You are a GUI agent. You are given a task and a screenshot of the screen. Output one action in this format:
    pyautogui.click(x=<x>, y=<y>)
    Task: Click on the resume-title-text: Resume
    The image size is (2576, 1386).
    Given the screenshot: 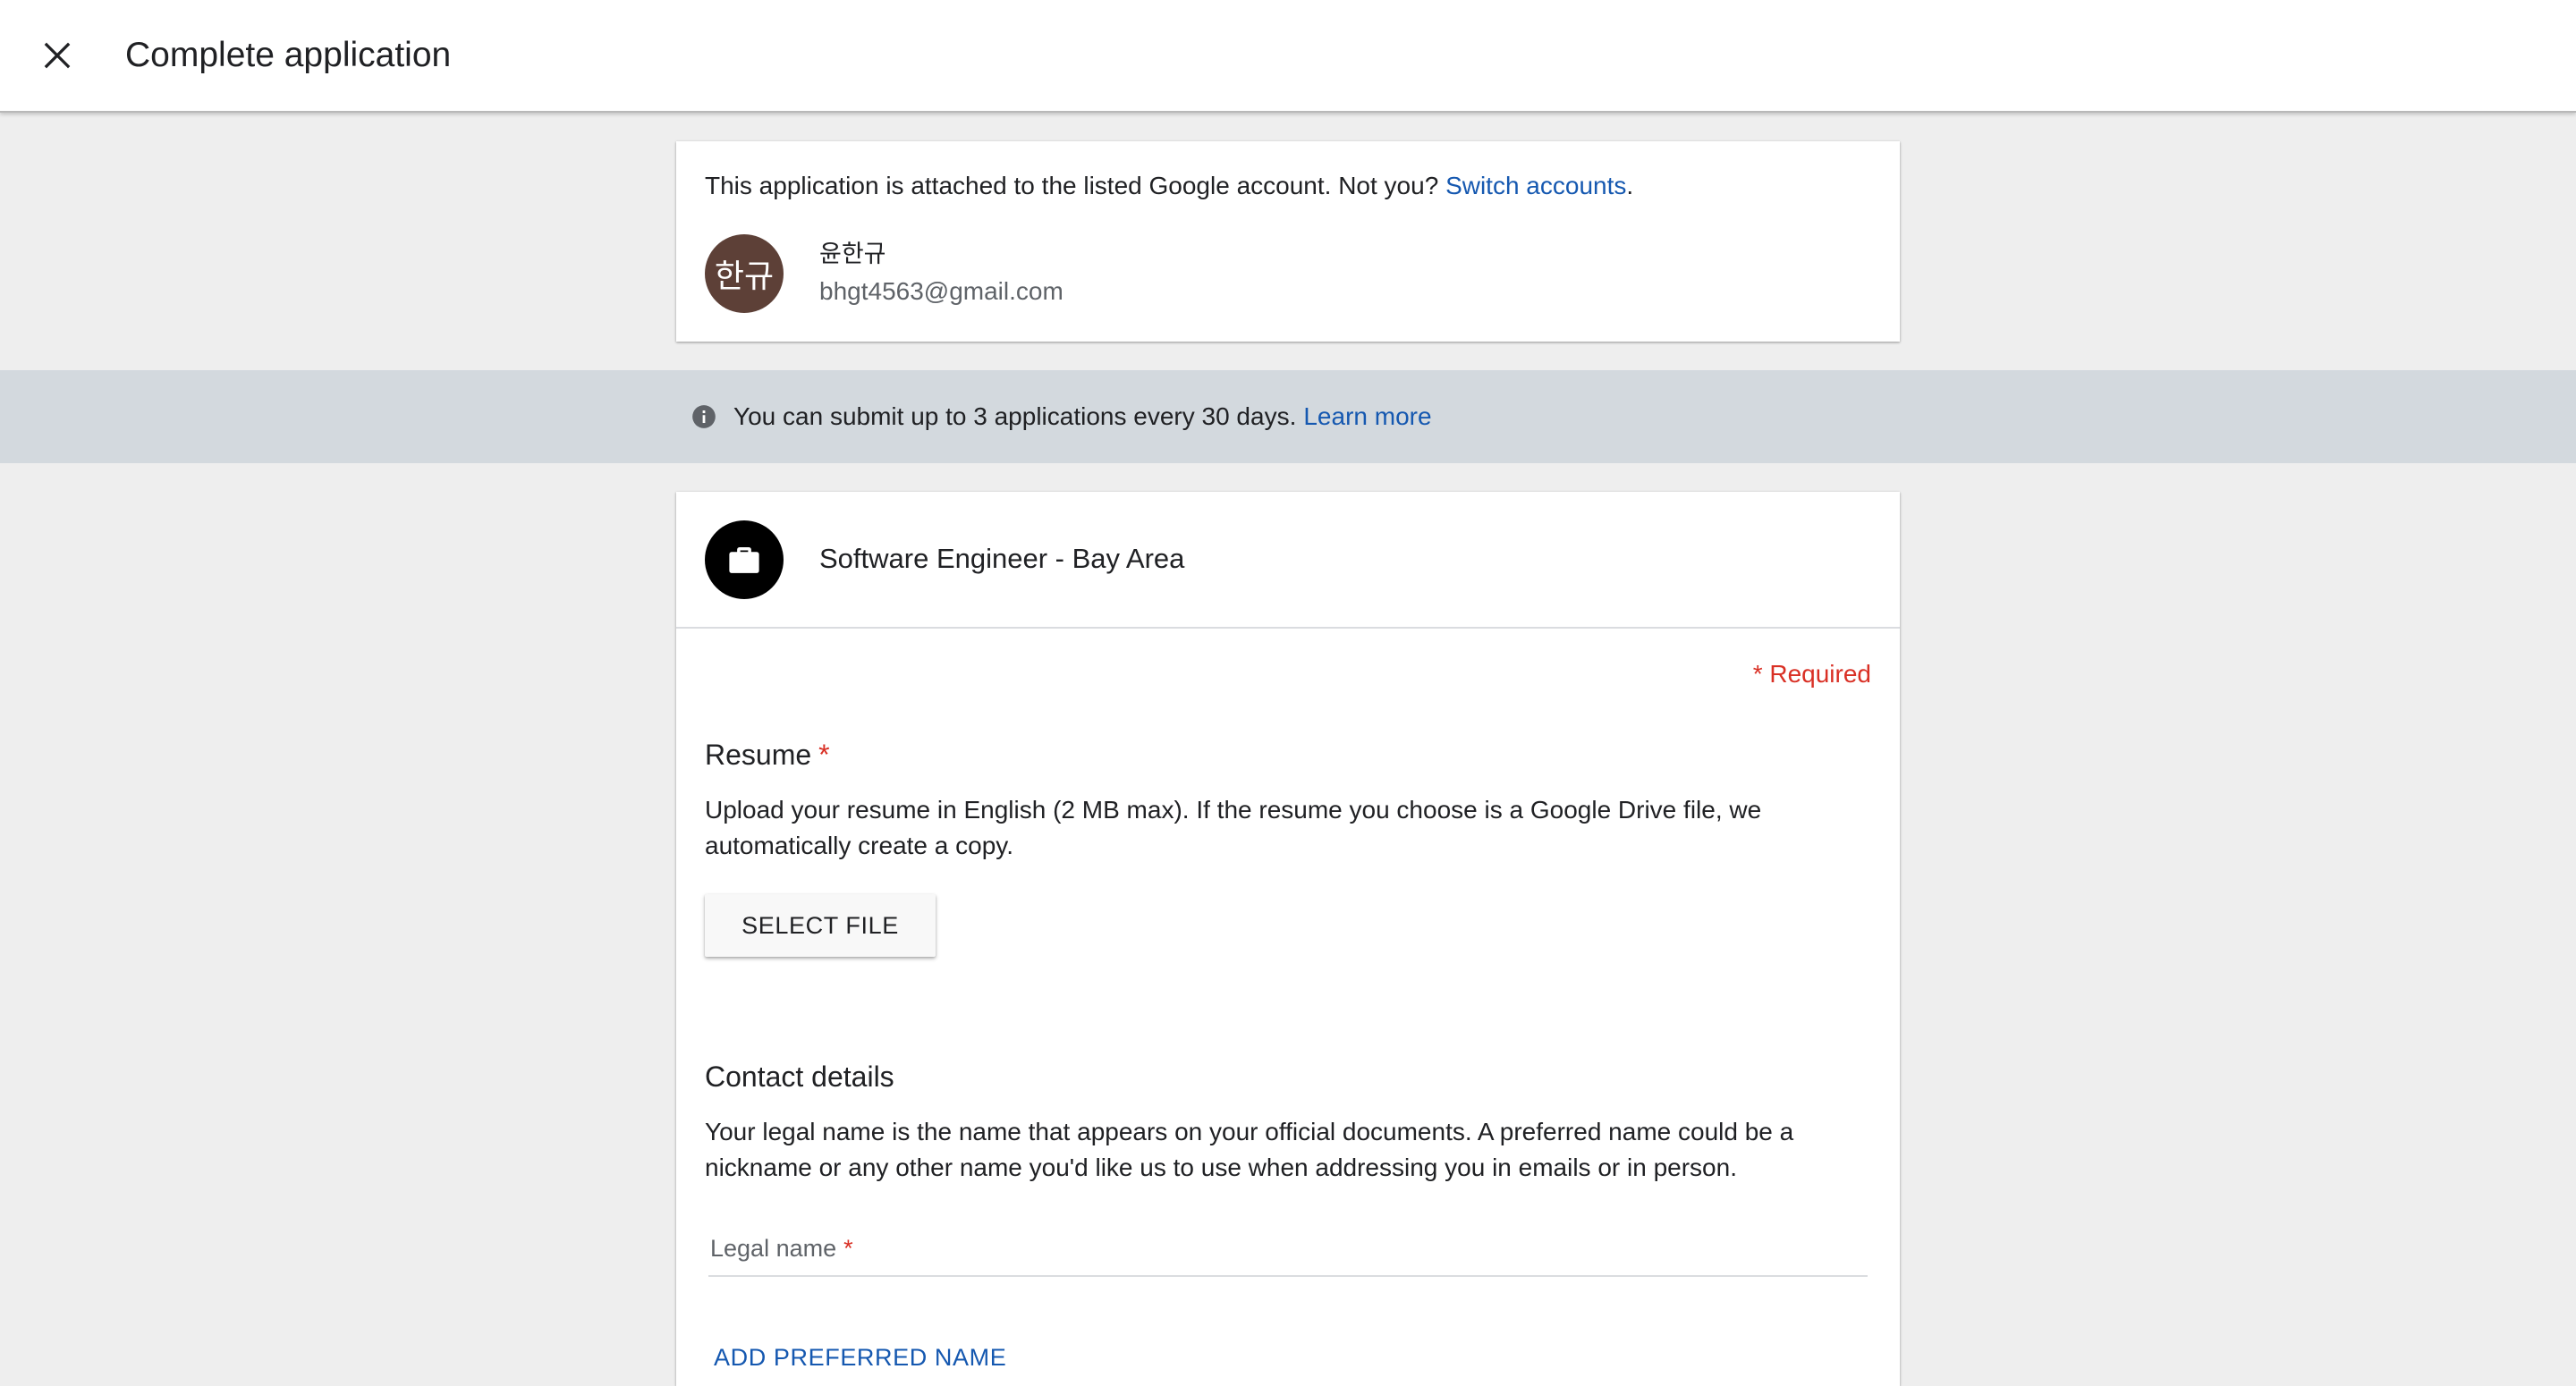 What is the action you would take?
    pyautogui.click(x=758, y=755)
    